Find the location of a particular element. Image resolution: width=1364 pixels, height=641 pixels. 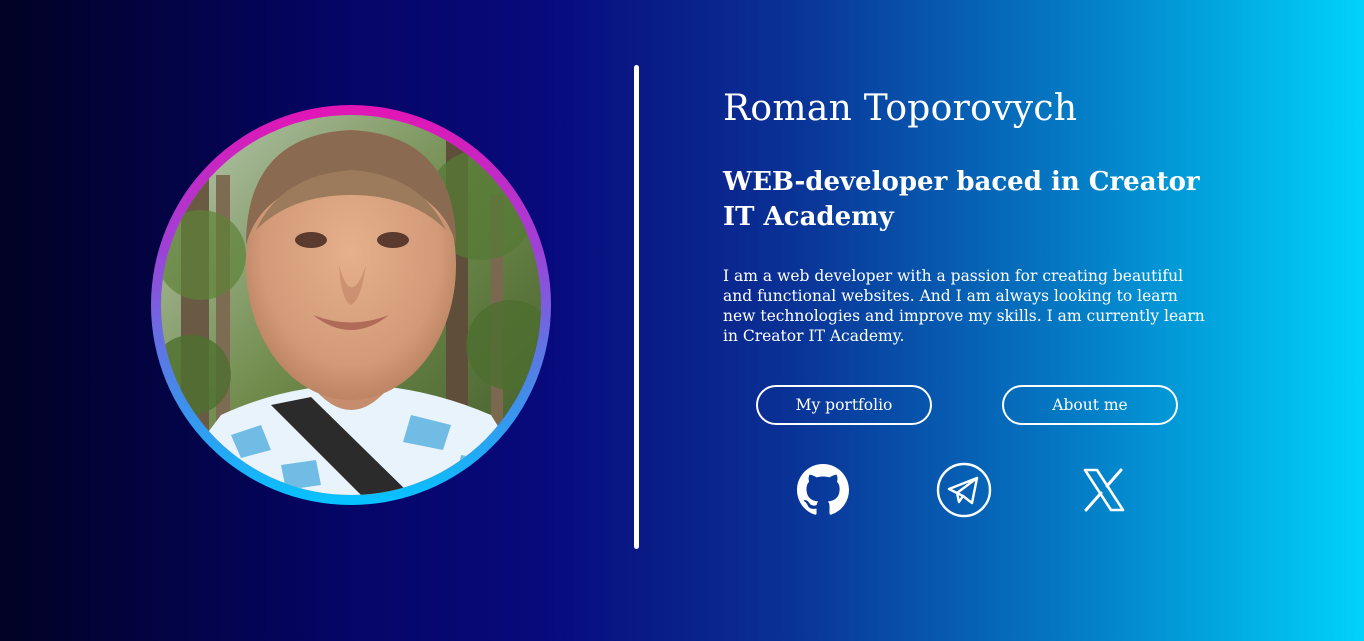

x-icon is located at coordinates (1104, 490).